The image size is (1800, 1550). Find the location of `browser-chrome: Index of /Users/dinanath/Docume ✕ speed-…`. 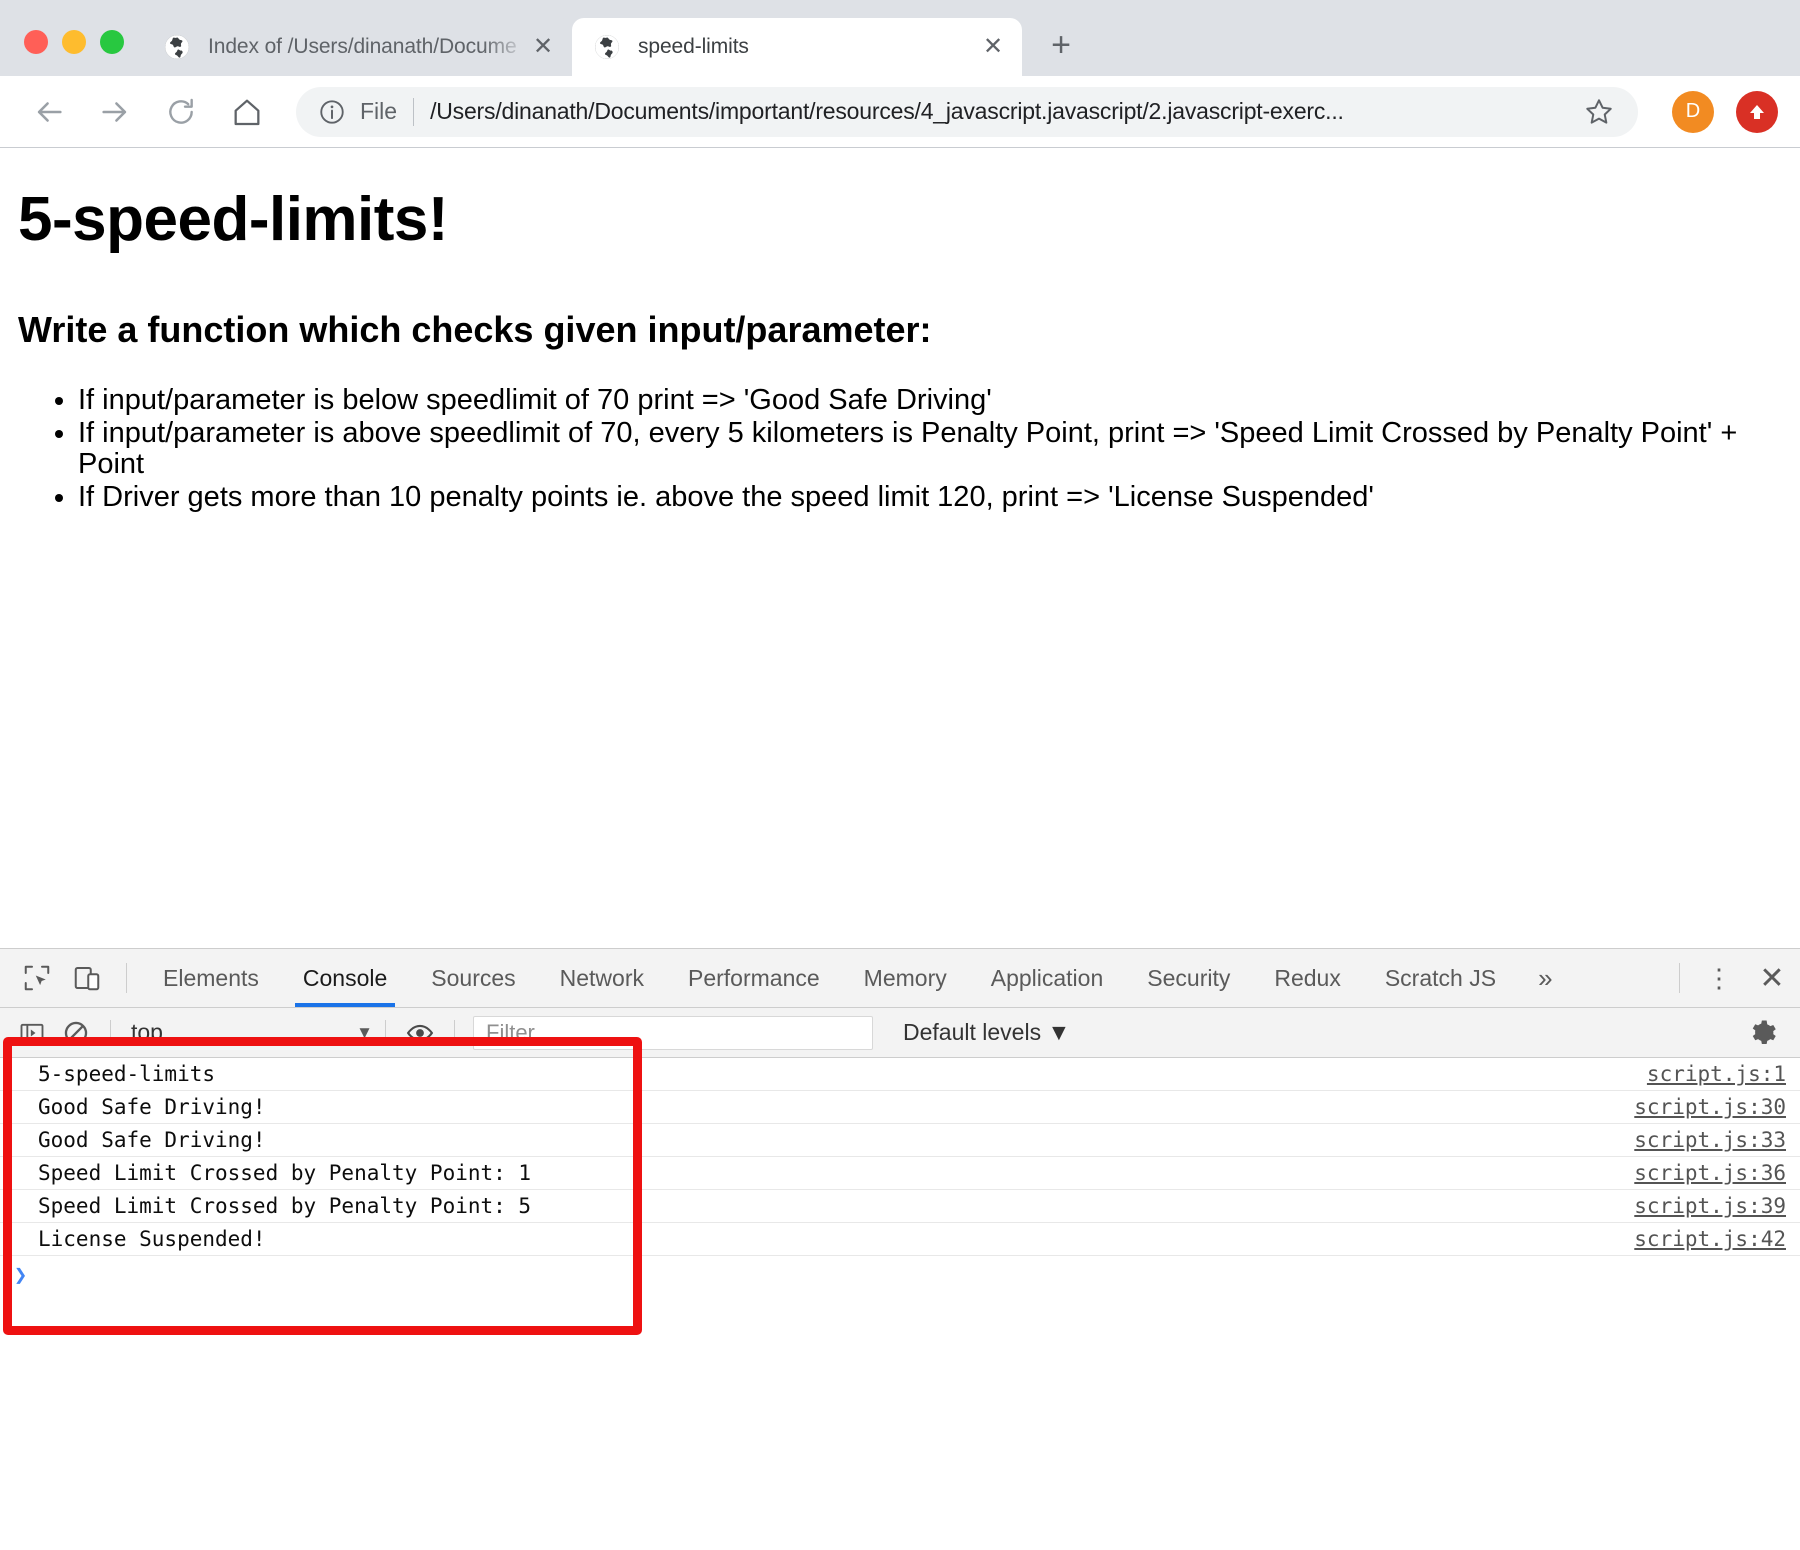

browser-chrome: Index of /Users/dinanath/Docume ✕ speed-… is located at coordinates (900, 74).